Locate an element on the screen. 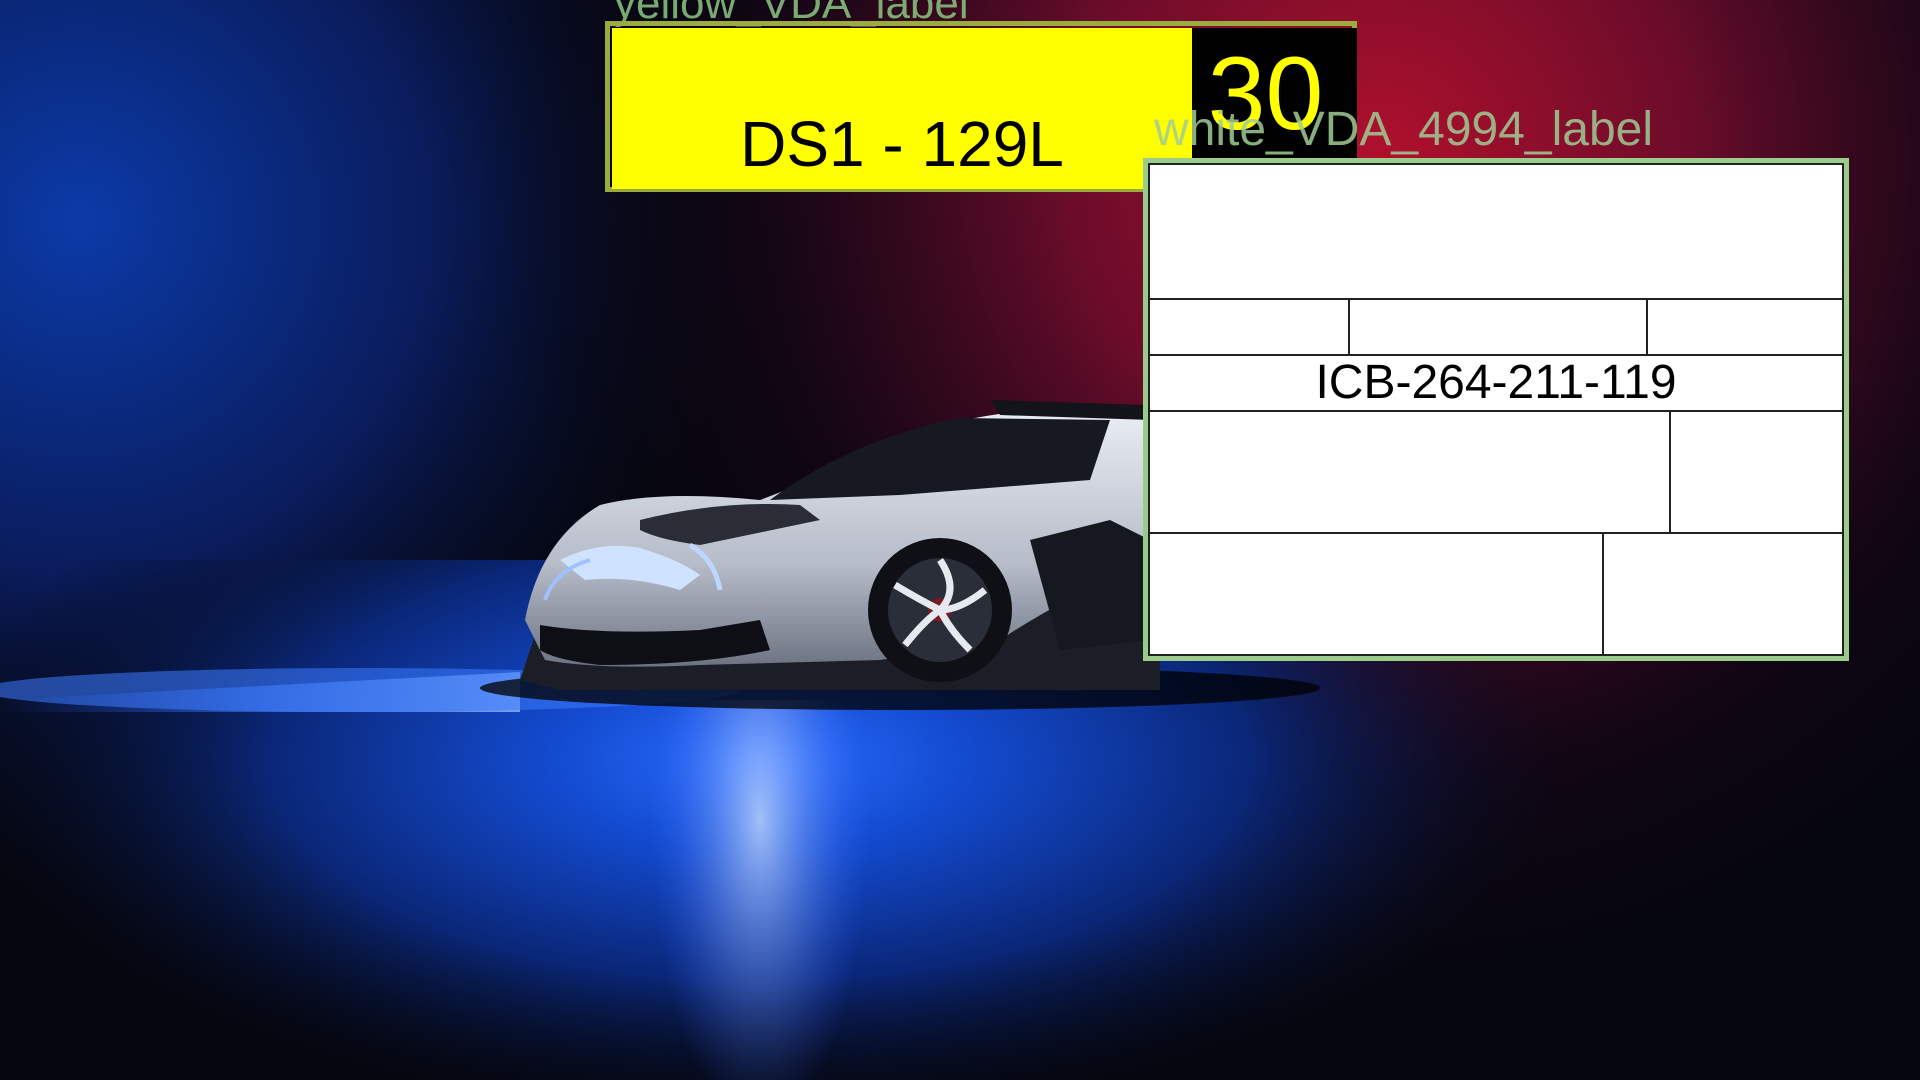 Image resolution: width=1920 pixels, height=1080 pixels. white-label-caption: white_VDA_4994_label is located at coordinates (1404, 129).